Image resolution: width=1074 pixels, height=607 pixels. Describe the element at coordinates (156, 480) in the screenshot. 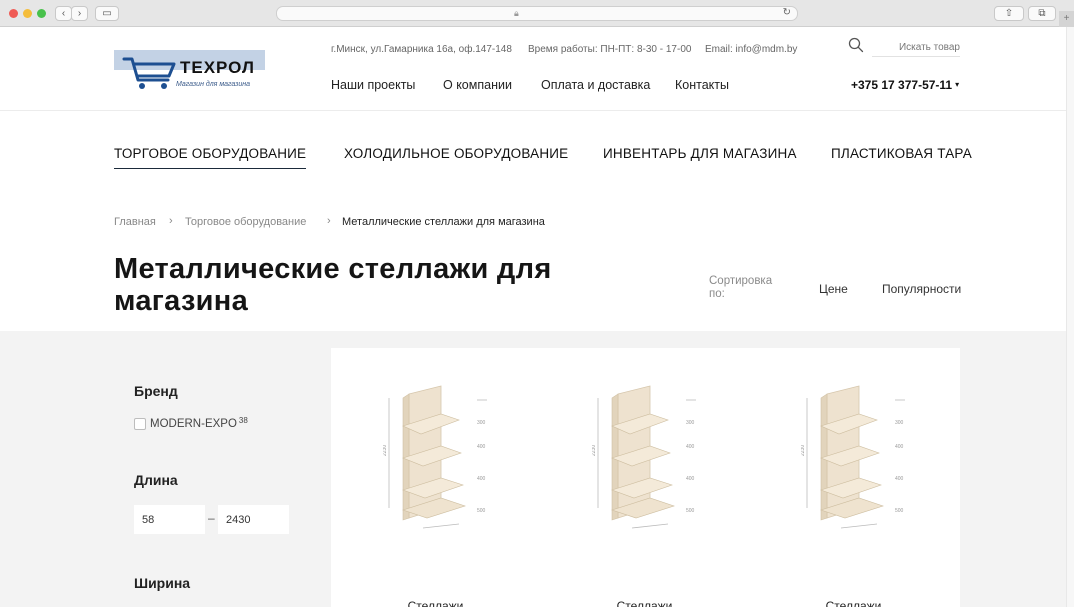

I see `filter-title-length: Длина` at that location.